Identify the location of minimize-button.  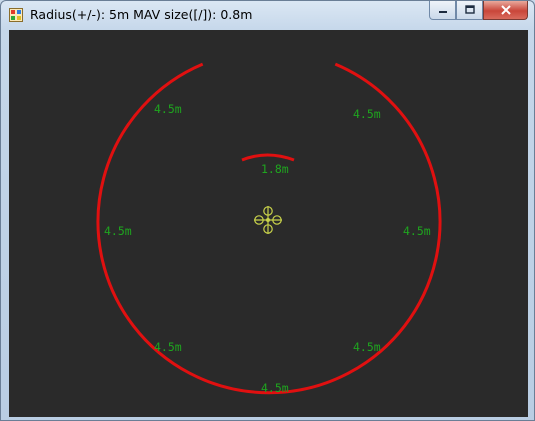
(442, 10).